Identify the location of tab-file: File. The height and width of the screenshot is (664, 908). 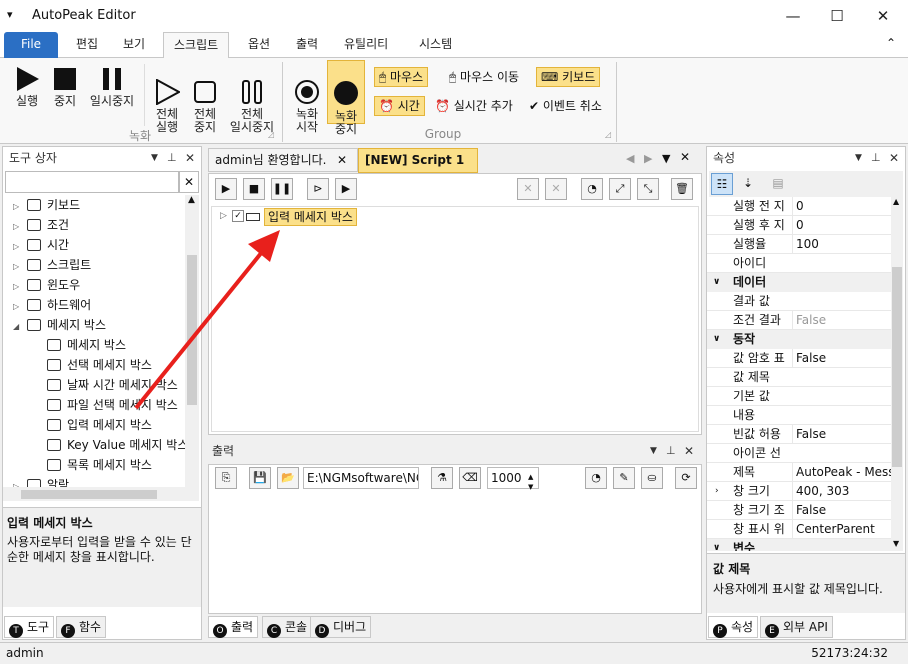
(31, 45).